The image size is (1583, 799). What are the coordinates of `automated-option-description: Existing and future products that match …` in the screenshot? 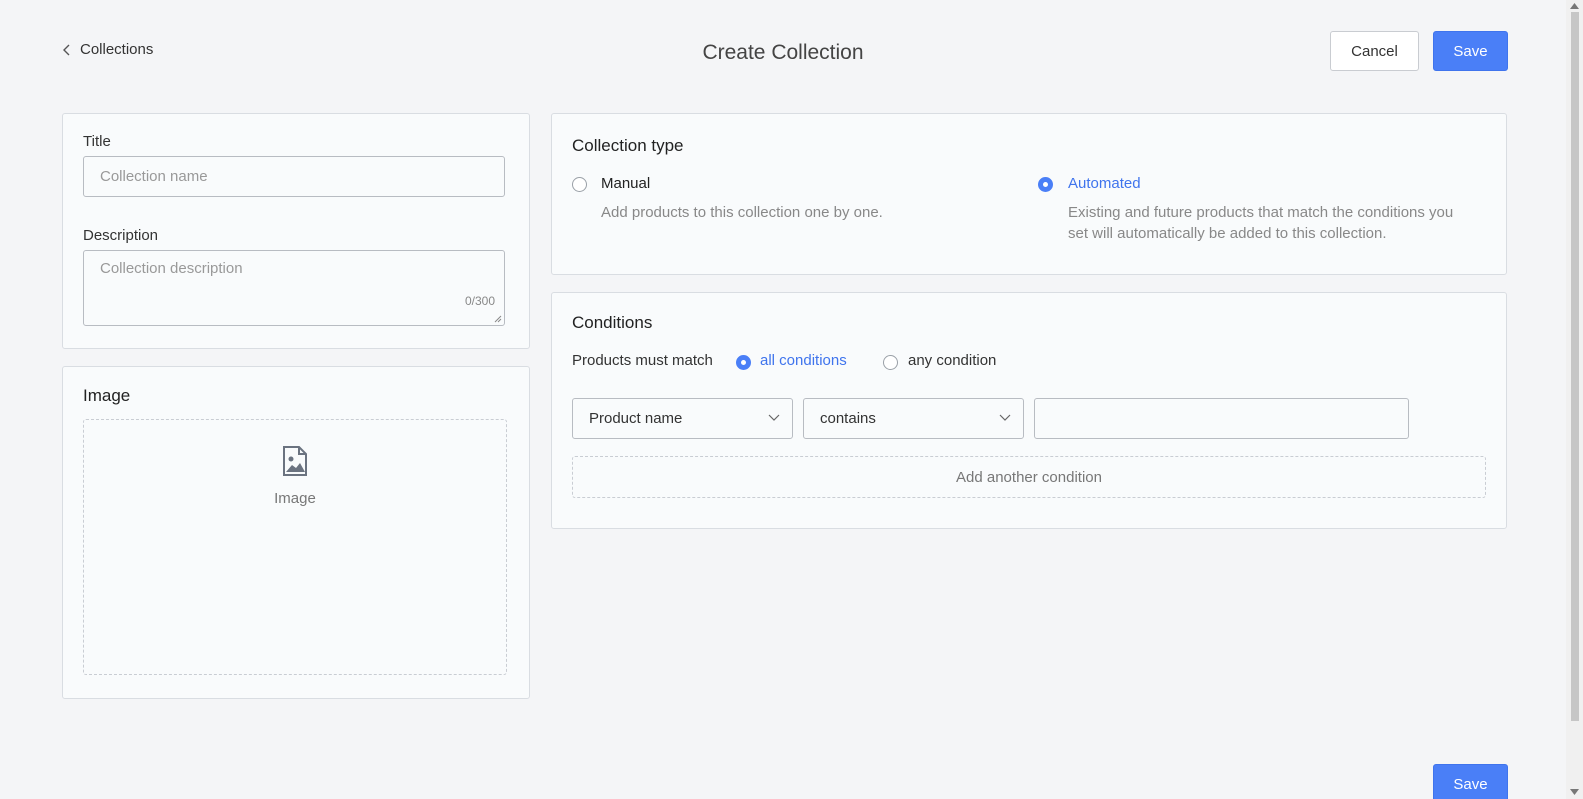 It's located at (1260, 223).